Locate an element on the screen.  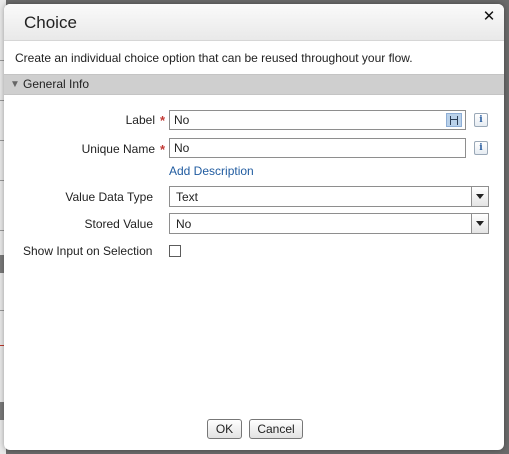
unique-name-input: No is located at coordinates (317, 148).